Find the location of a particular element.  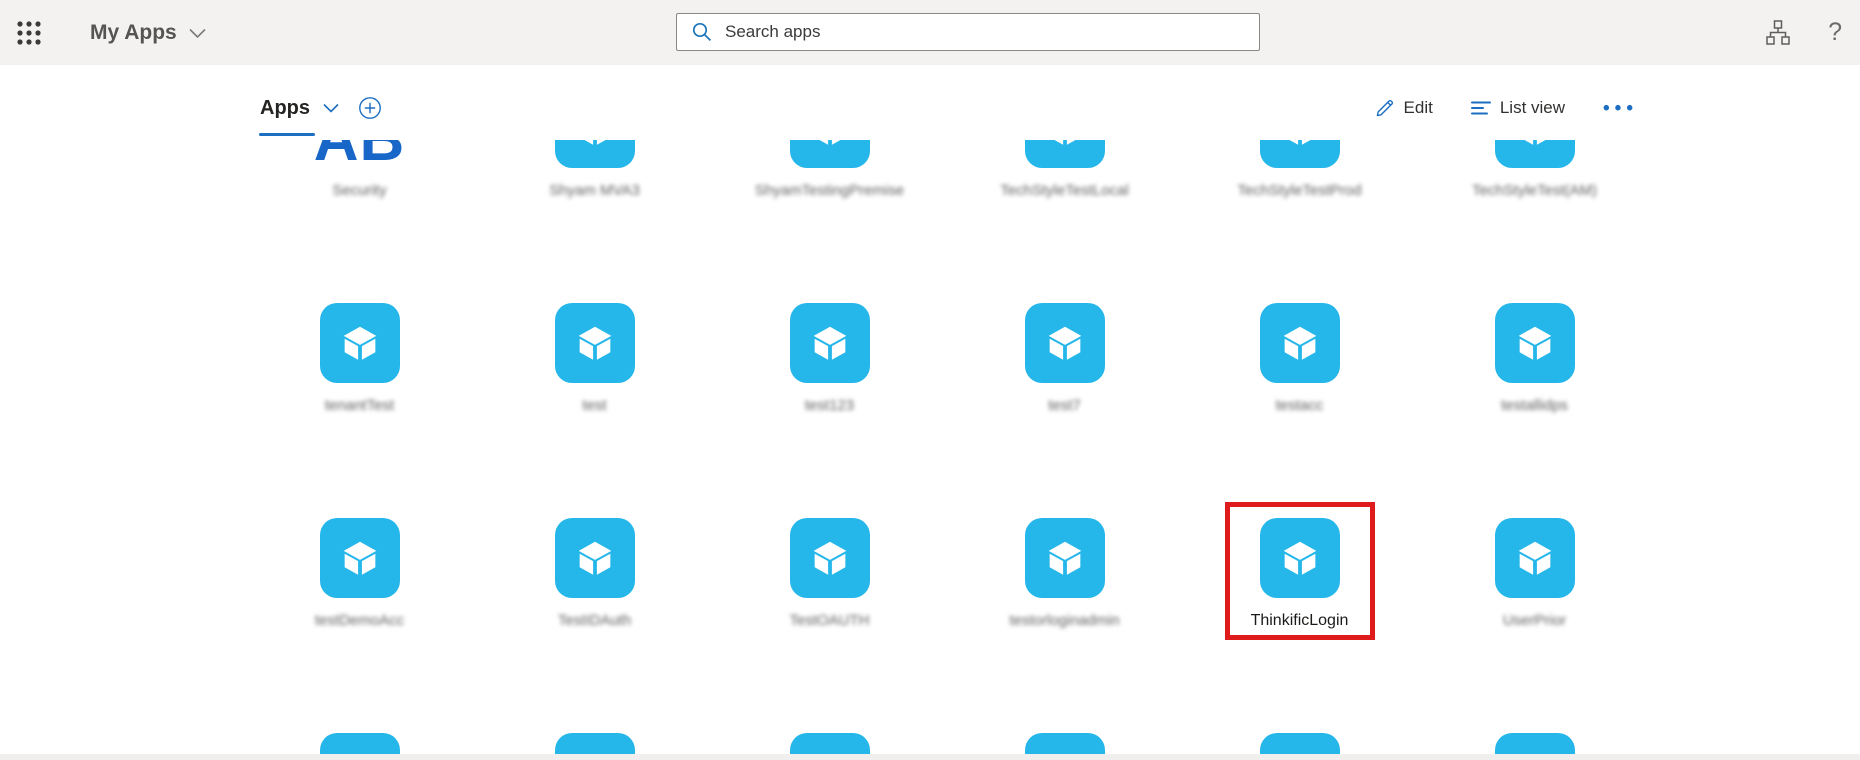

tab-apps: Apps is located at coordinates (285, 108).